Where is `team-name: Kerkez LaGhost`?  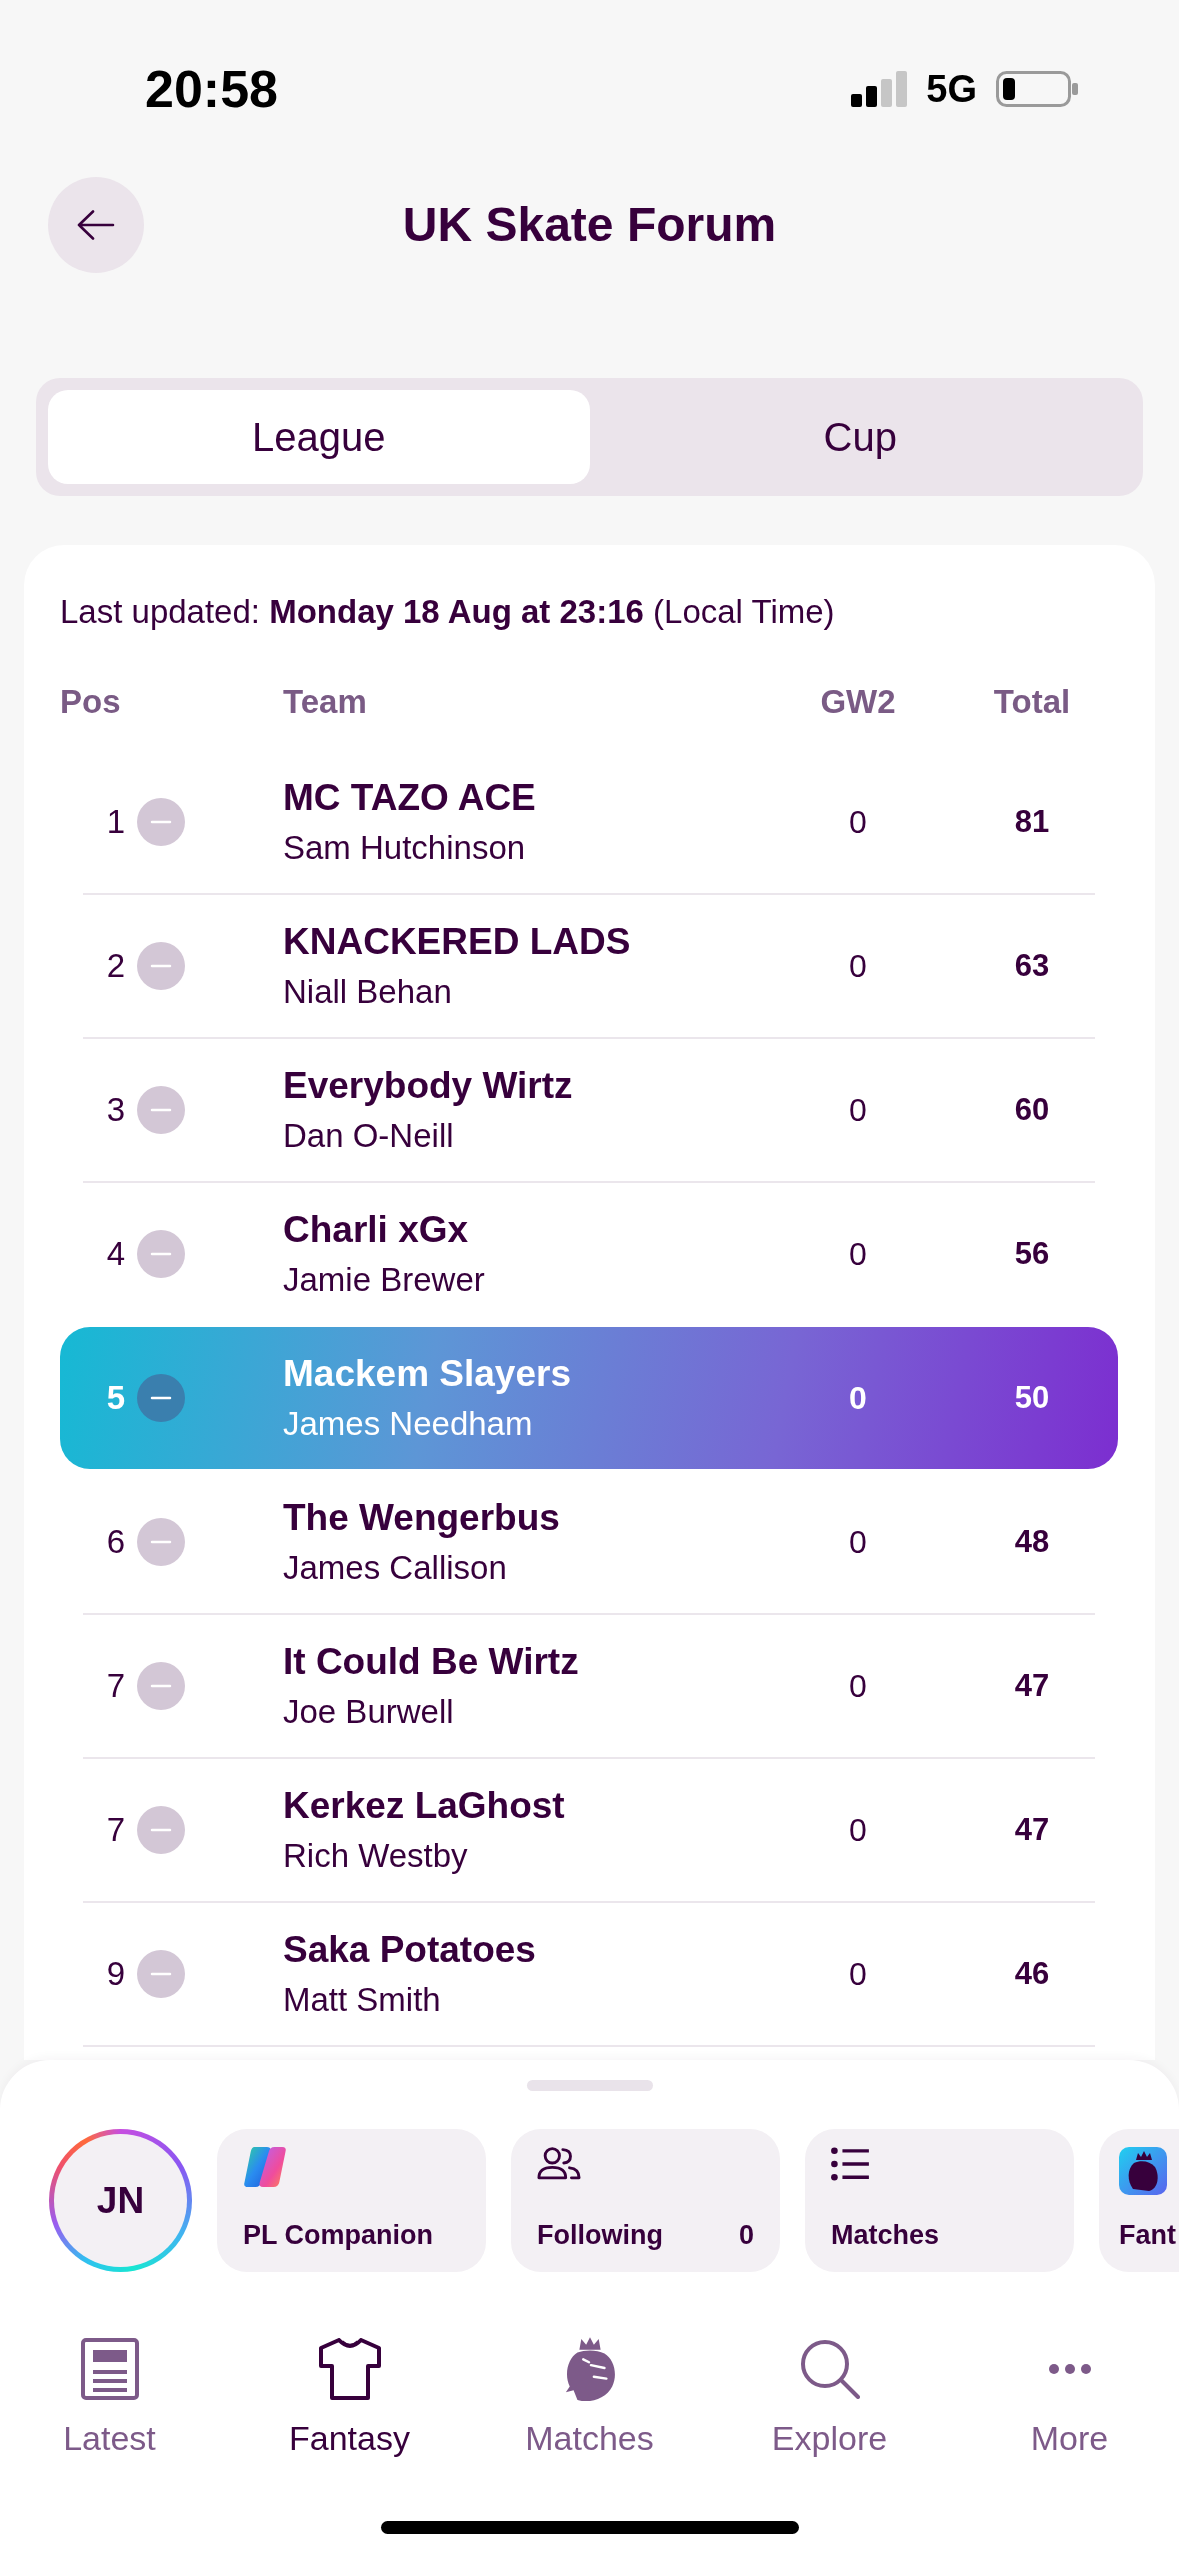
team-name: Kerkez LaGhost is located at coordinates (424, 1806).